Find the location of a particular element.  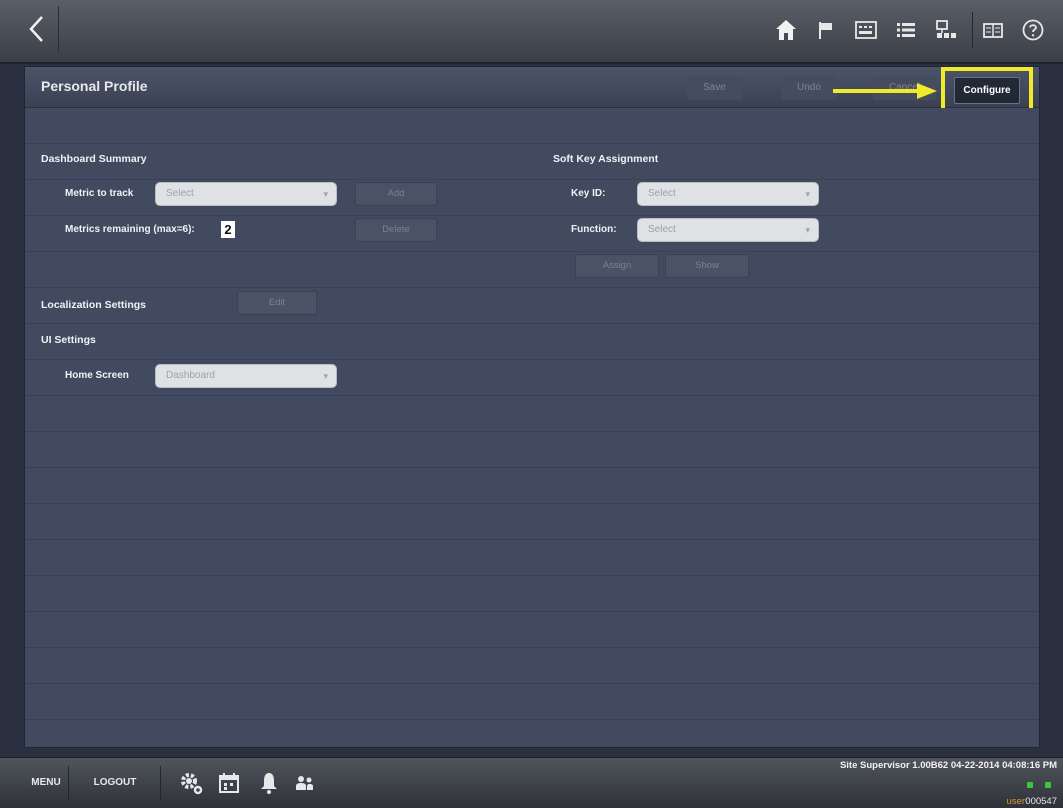

metrics-remaining-value: 2 is located at coordinates (228, 229).